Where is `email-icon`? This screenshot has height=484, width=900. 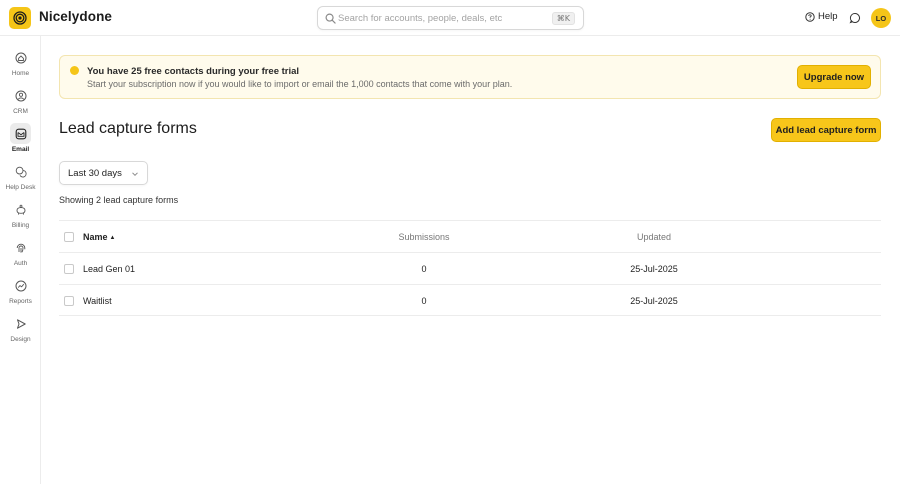
email-icon is located at coordinates (20, 133).